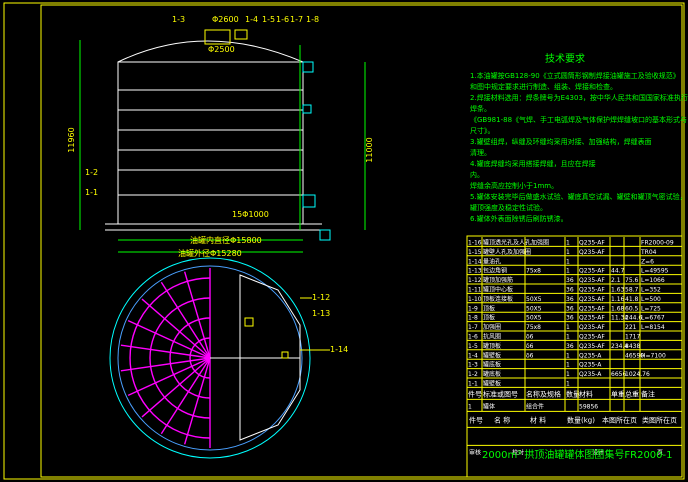  Describe the element at coordinates (470, 406) in the screenshot. I see `bom-footer-cell: 1` at that location.